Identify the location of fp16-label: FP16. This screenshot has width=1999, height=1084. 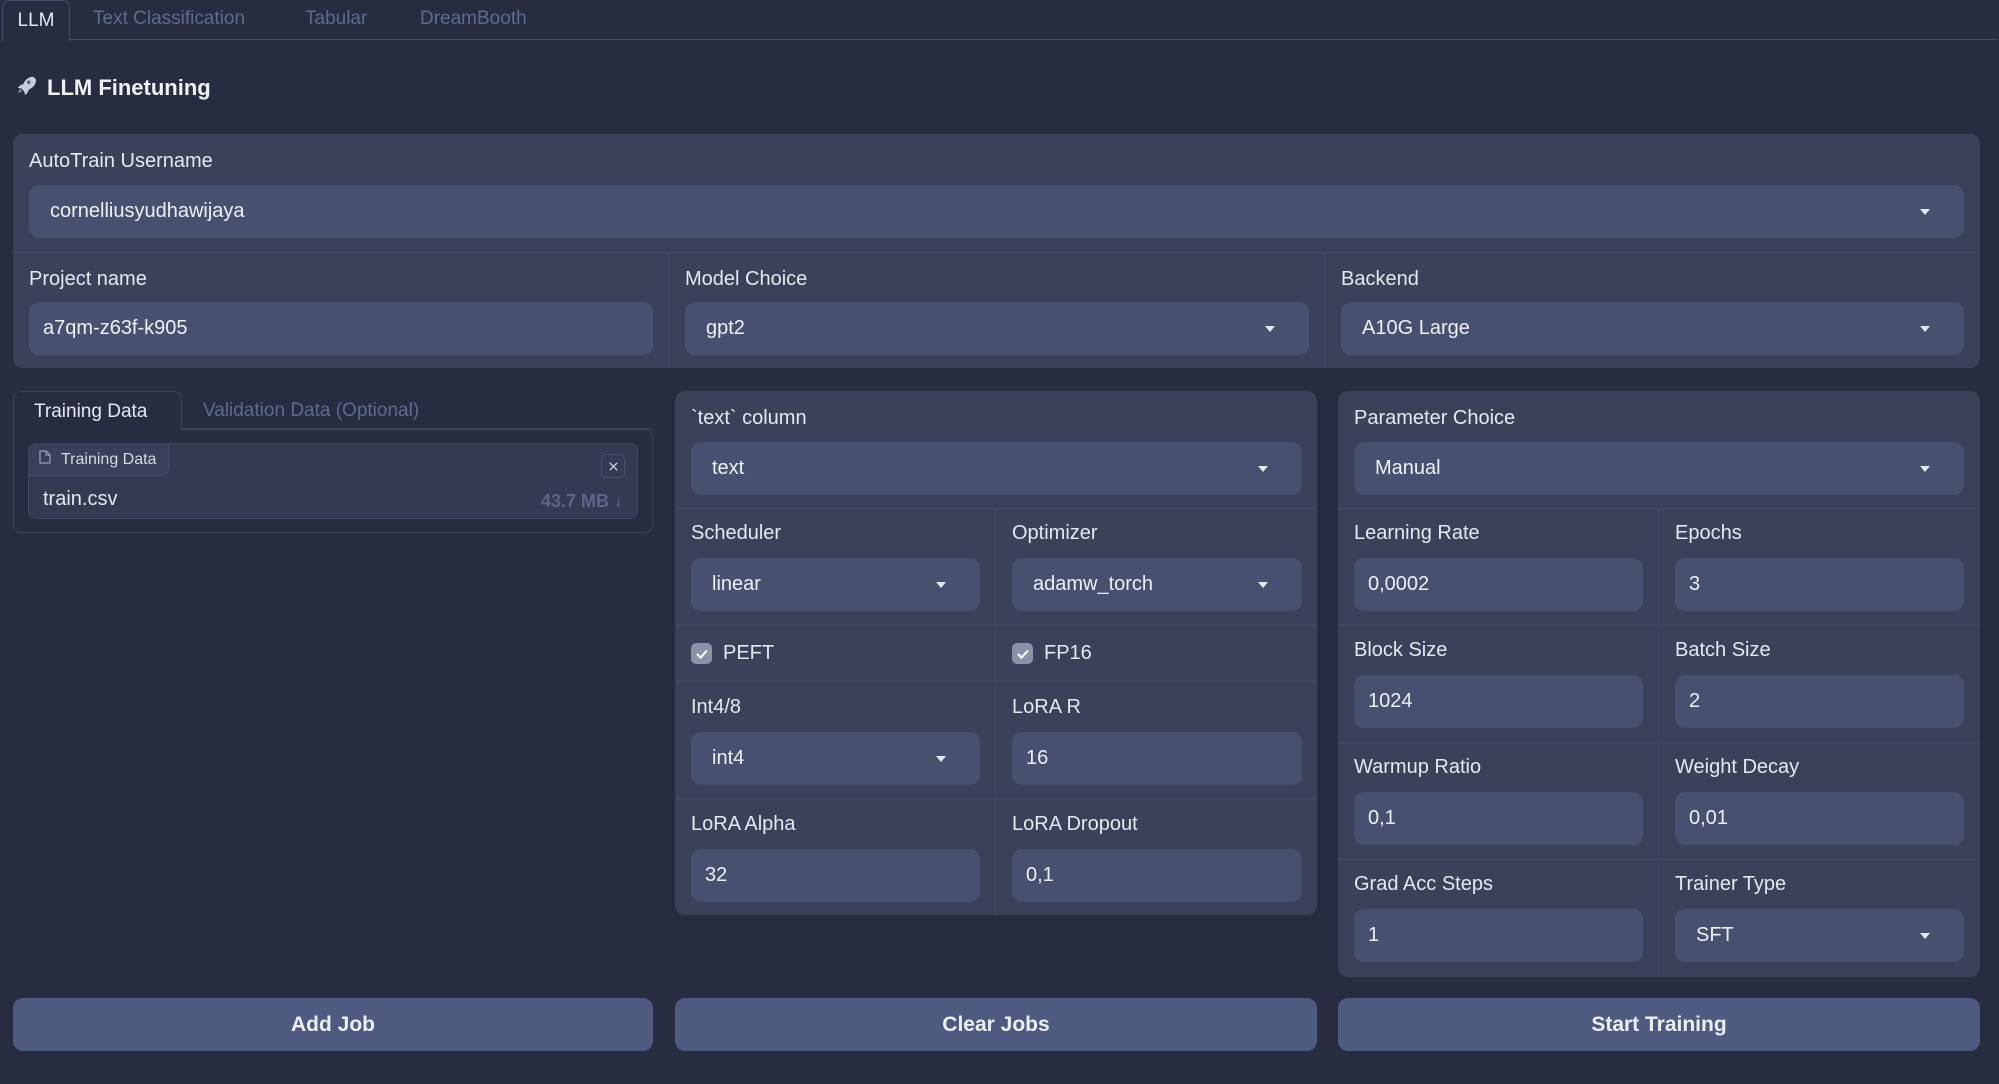
(1068, 653).